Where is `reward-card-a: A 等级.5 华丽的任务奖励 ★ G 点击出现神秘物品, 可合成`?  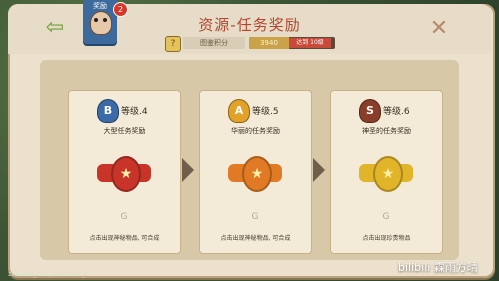
reward-card-a: A 等级.5 华丽的任务奖励 ★ G 点击出现神秘物品, 可合成 is located at coordinates (255, 172).